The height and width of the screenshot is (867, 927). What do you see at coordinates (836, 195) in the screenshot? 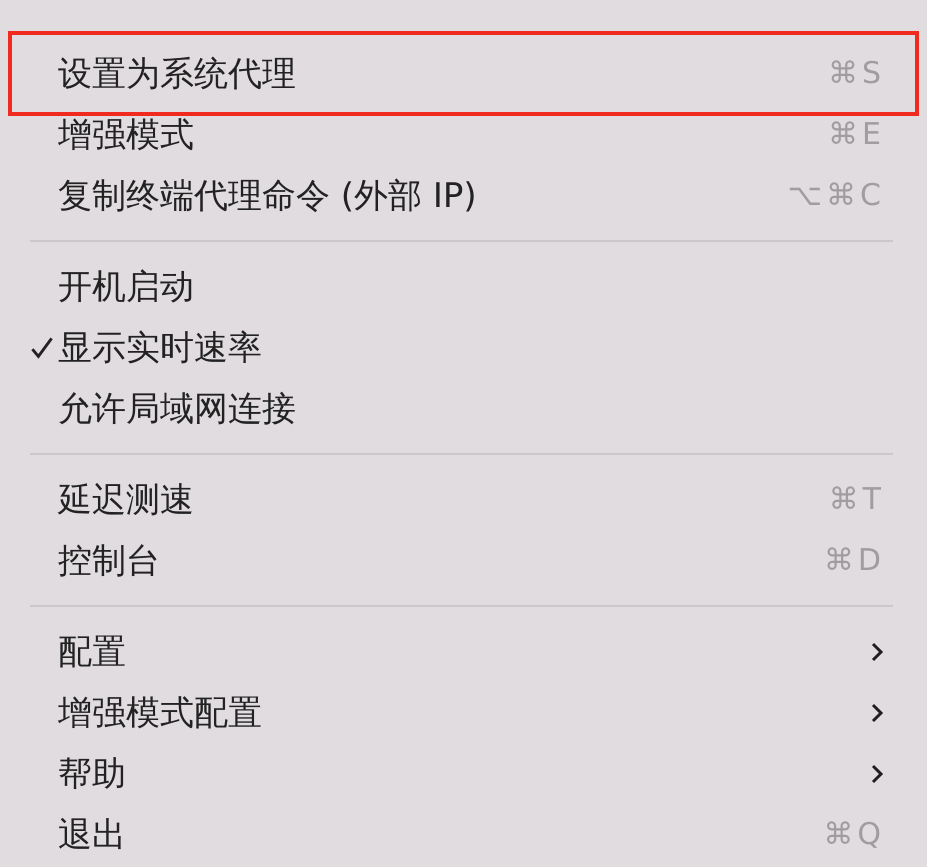
I see `keyboard-shortcut: ⌥⌘C` at bounding box center [836, 195].